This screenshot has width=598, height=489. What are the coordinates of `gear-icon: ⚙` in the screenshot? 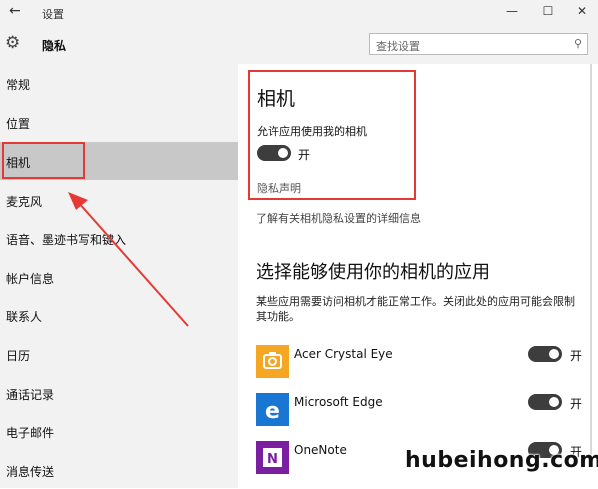 It's located at (13, 43).